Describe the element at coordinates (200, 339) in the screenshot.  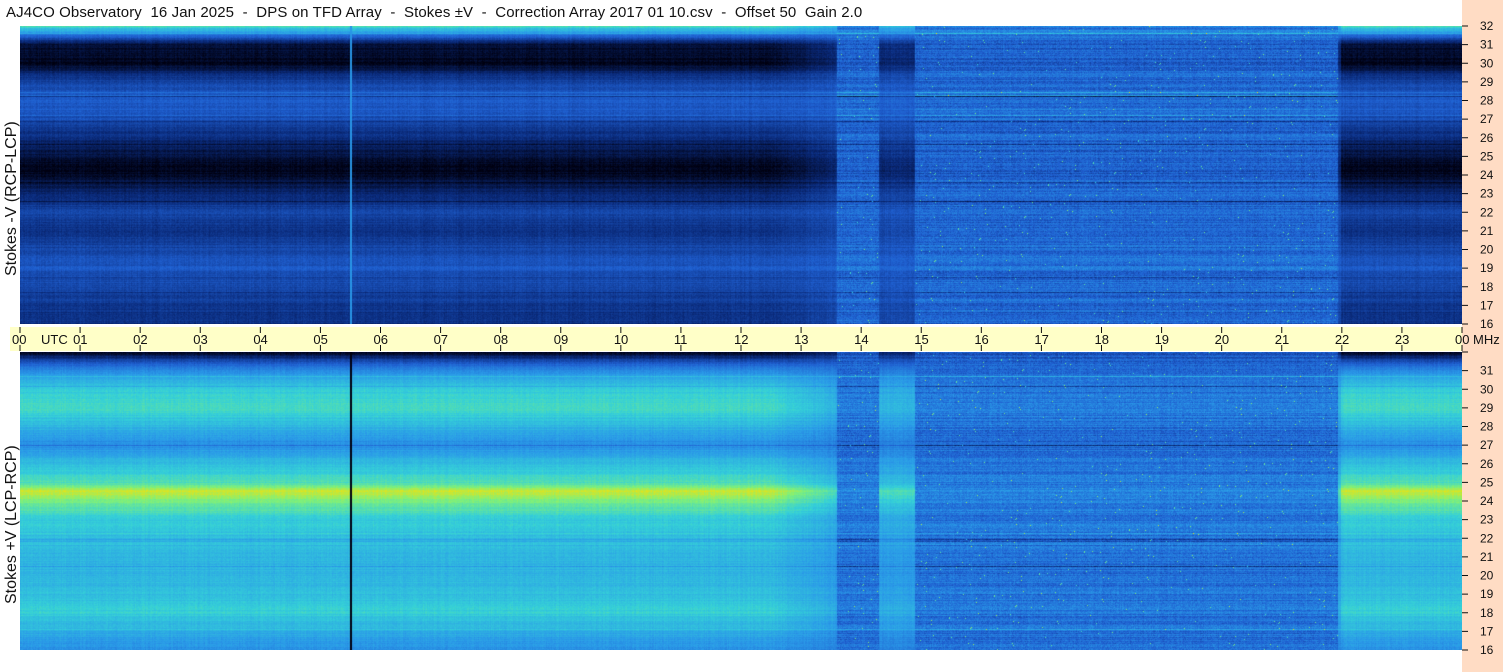
I see `utc-tick-label: 03` at that location.